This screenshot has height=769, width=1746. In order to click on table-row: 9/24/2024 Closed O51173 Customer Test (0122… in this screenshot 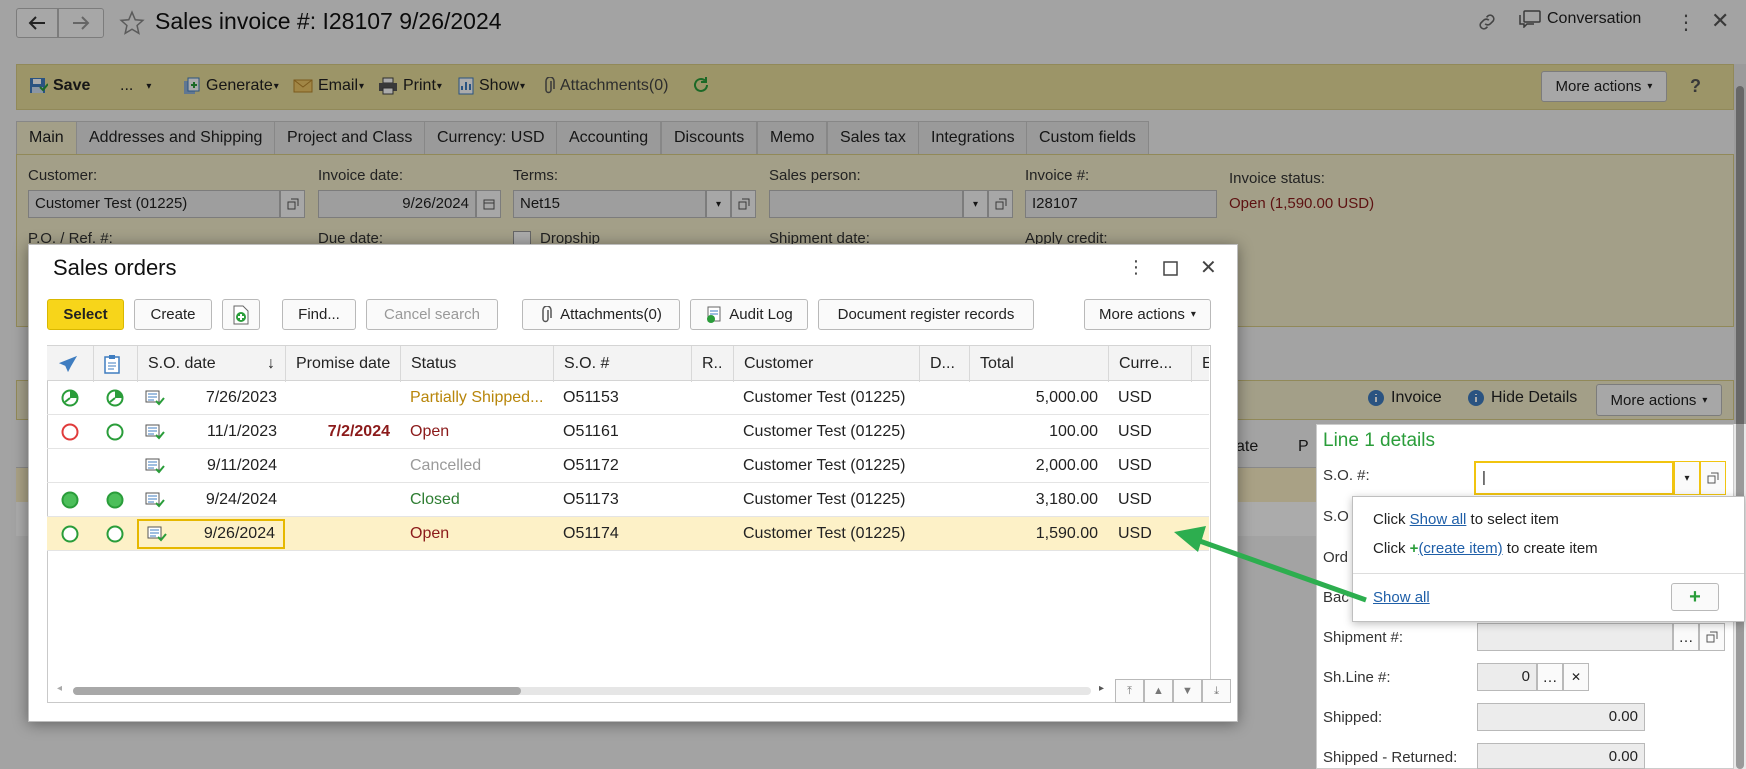, I will do `click(628, 500)`.